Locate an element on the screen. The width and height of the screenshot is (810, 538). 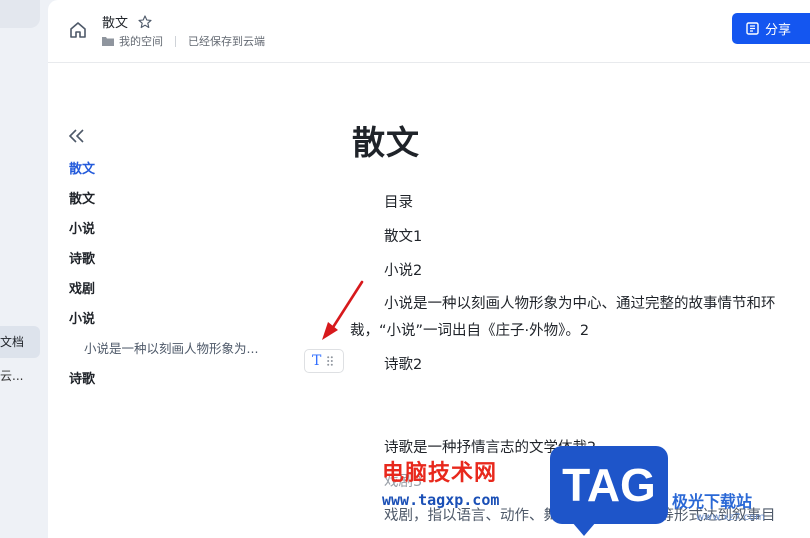
collapse-toc-icon is located at coordinates (77, 136).